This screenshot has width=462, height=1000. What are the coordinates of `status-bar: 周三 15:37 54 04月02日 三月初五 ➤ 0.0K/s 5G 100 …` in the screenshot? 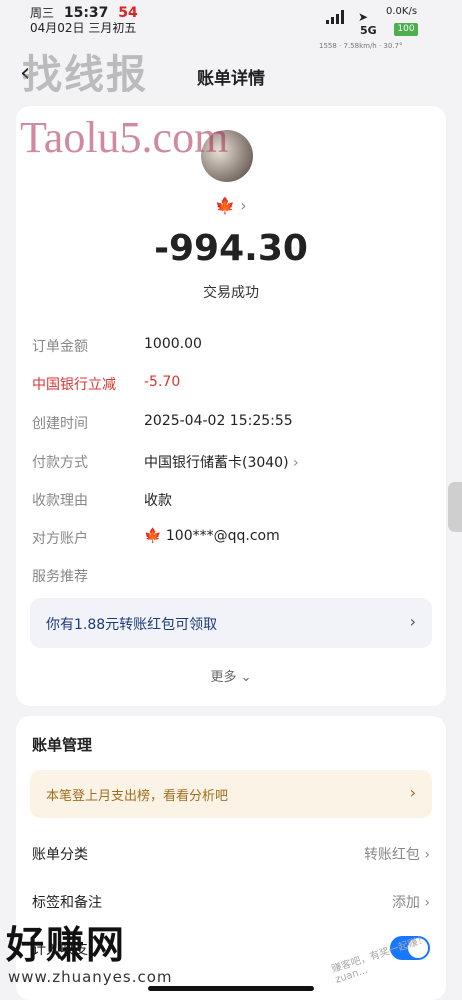 It's located at (231, 25).